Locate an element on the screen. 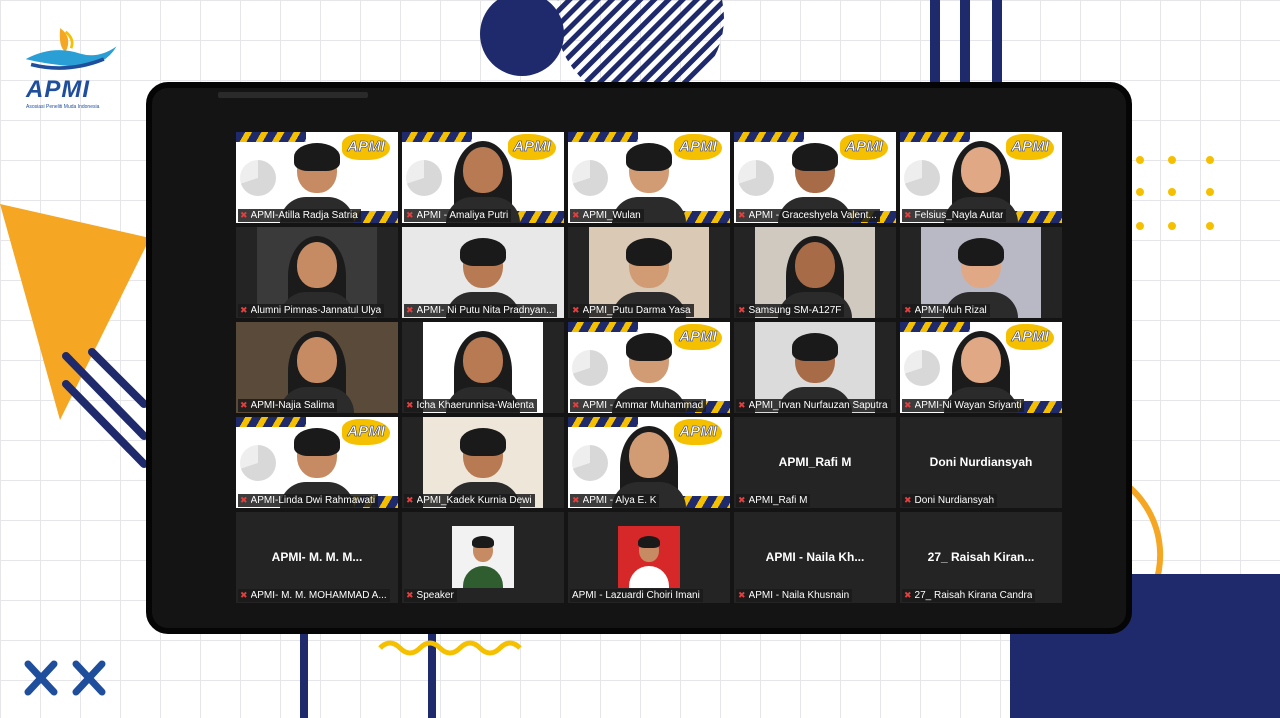 Image resolution: width=1280 pixels, height=718 pixels. participant-name: Speaker is located at coordinates (435, 595).